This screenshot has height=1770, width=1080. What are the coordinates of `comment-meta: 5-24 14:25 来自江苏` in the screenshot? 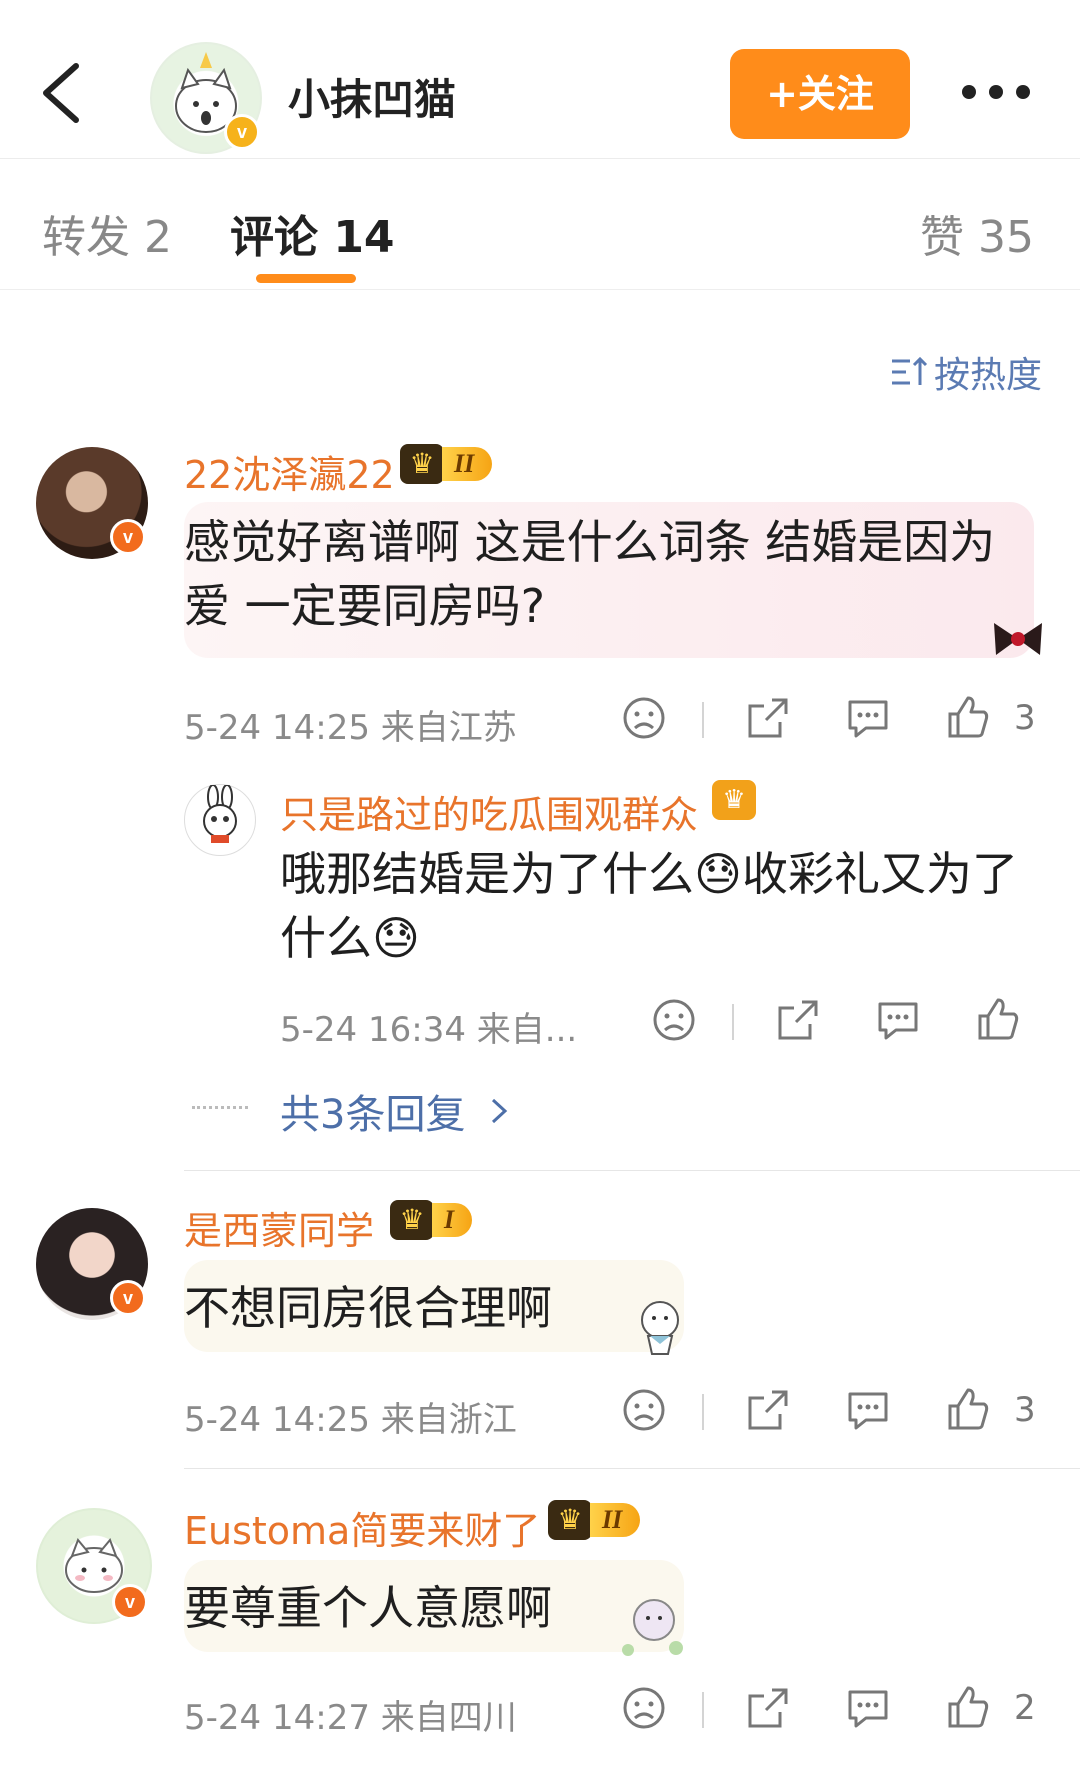 It's located at (350, 724).